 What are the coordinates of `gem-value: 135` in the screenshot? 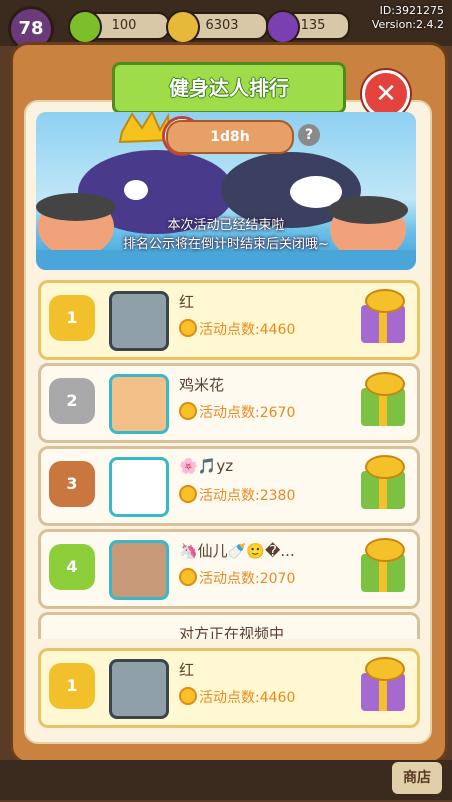 It's located at (313, 25).